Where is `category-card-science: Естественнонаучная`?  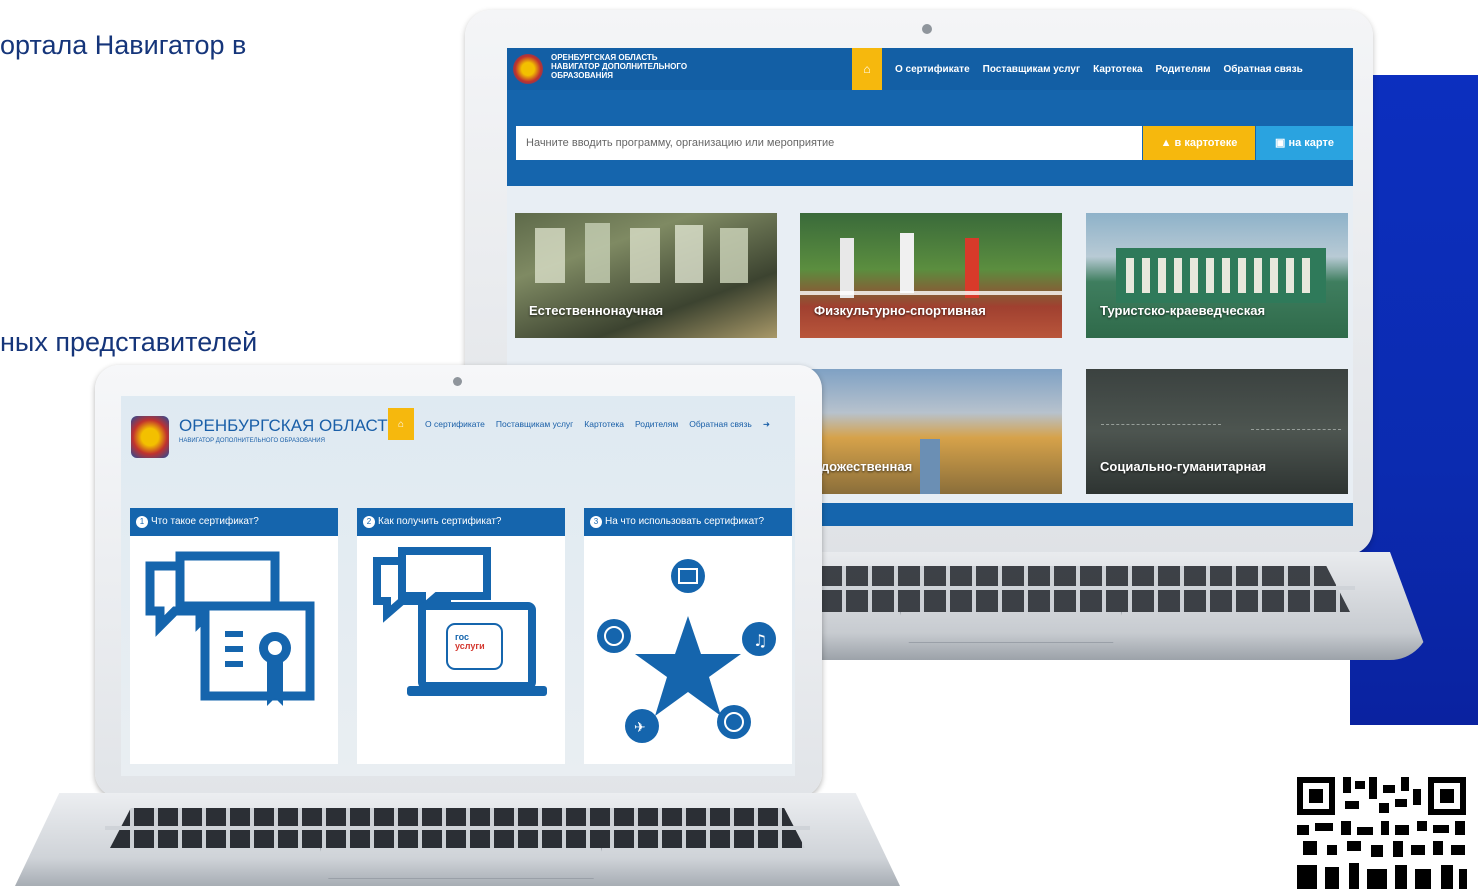
category-card-science: Естественнонаучная is located at coordinates (646, 275).